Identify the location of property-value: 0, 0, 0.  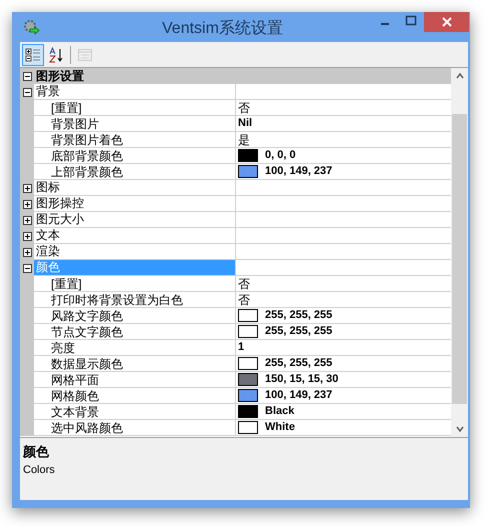
(280, 155).